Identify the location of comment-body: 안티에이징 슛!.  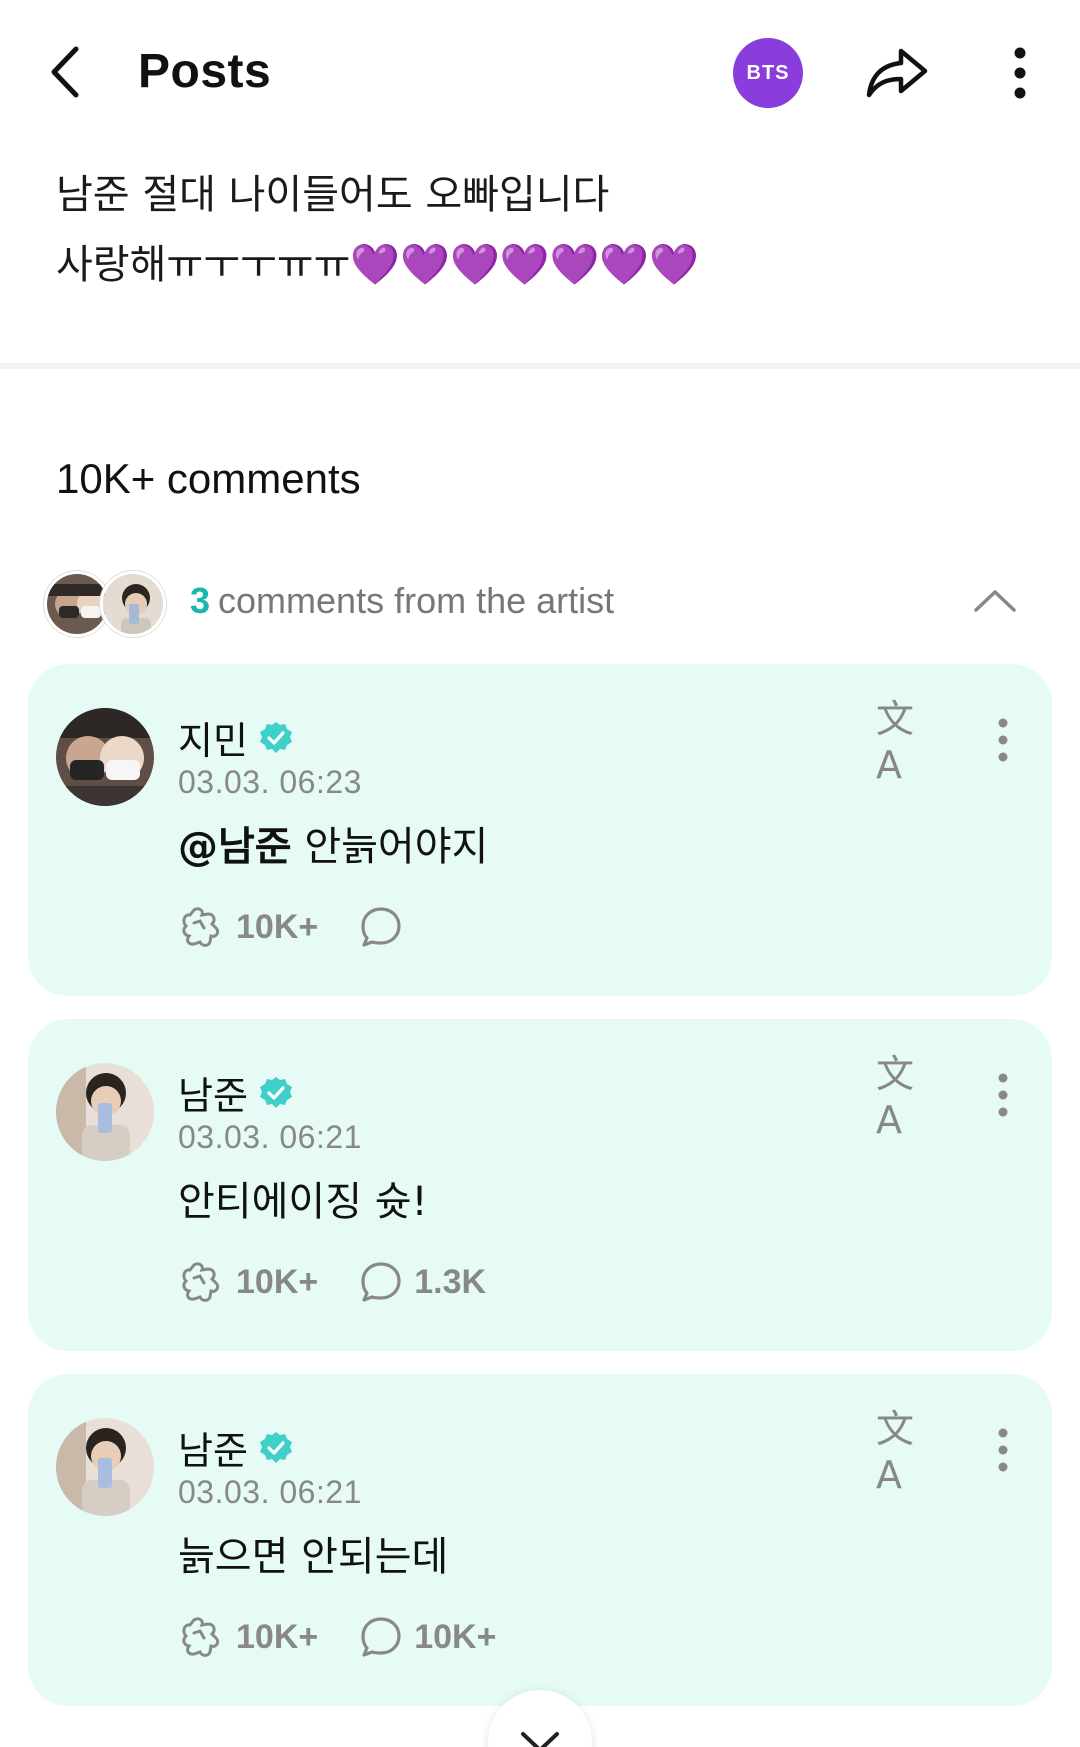
(303, 1202).